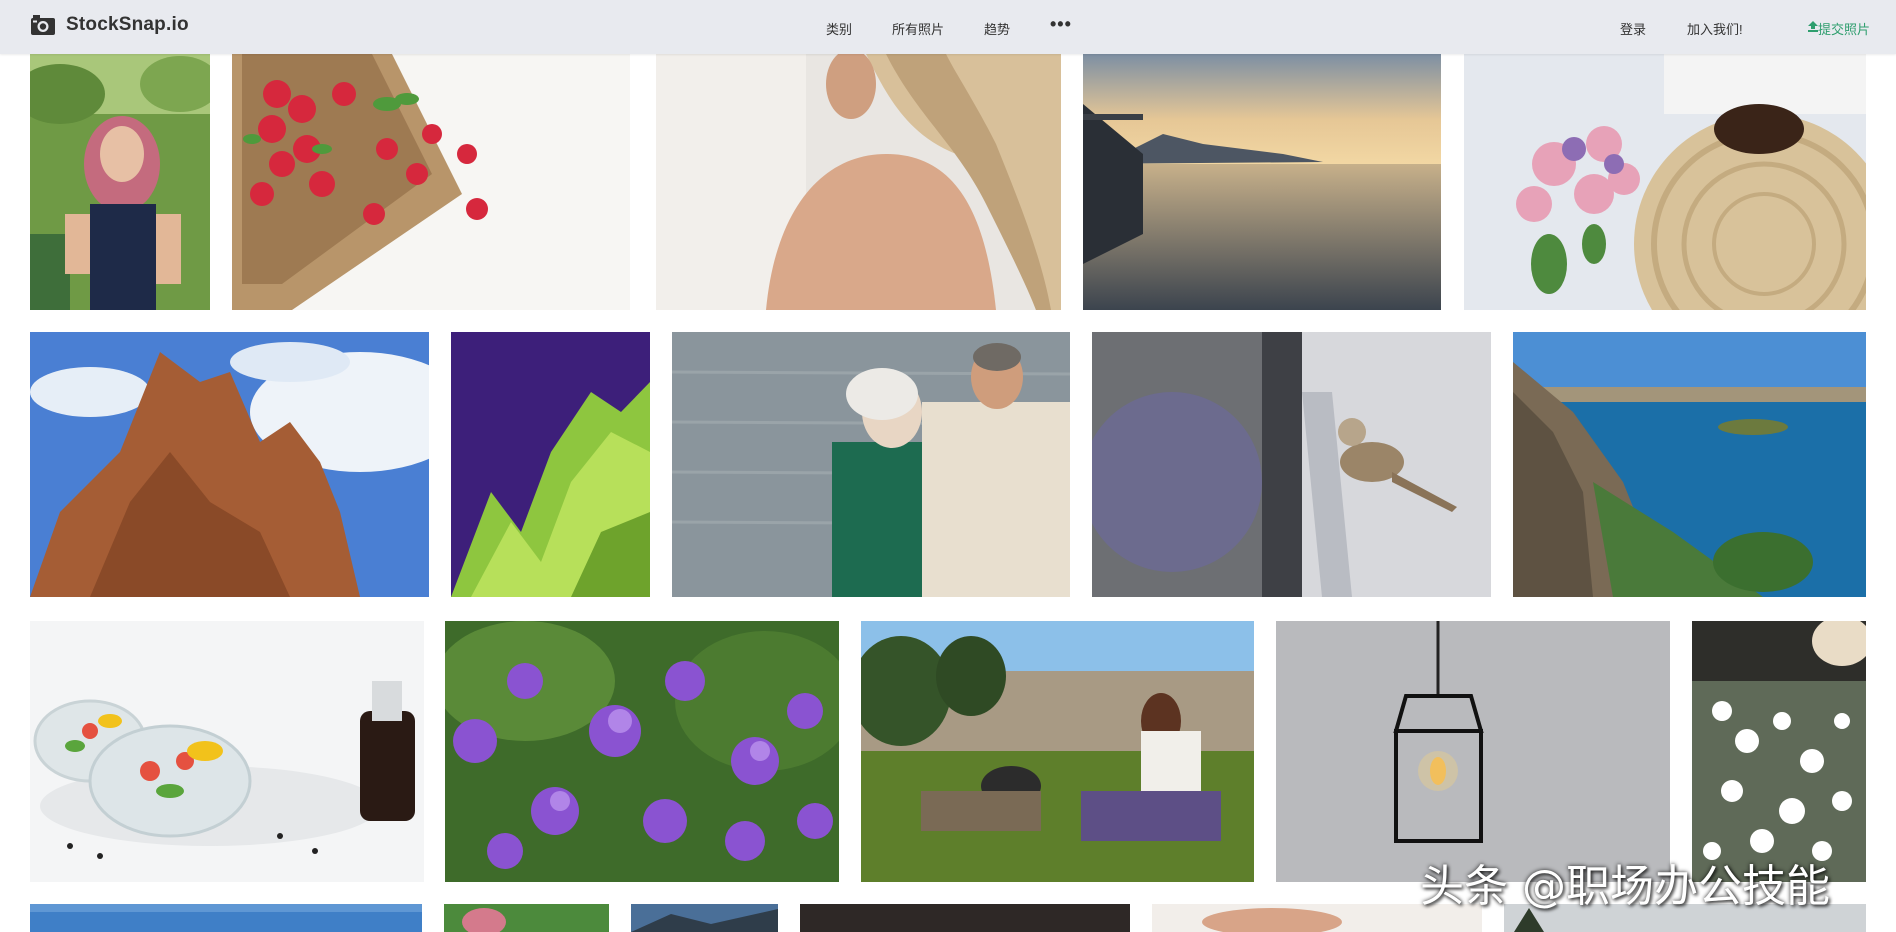  I want to click on login-link: 登录, so click(1633, 28).